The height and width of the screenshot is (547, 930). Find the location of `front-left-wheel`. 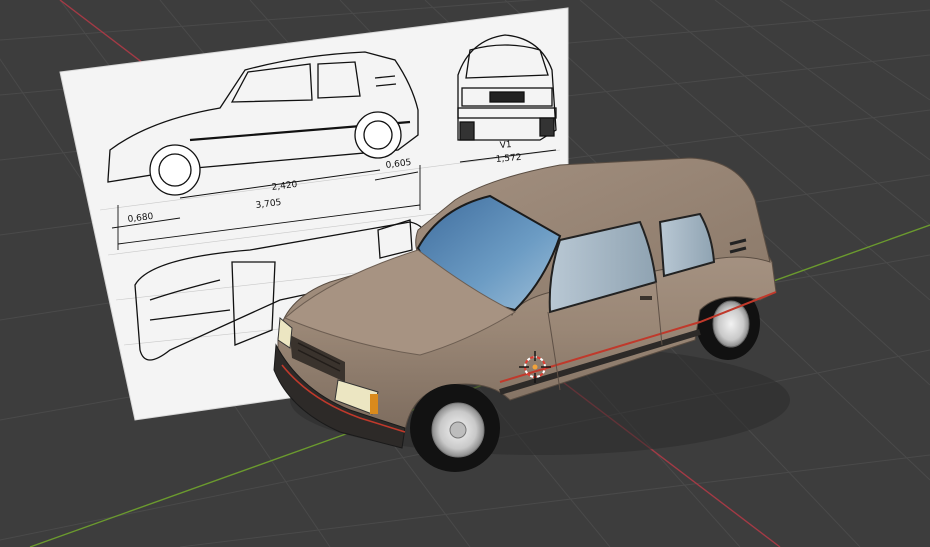

front-left-wheel is located at coordinates (455, 428).